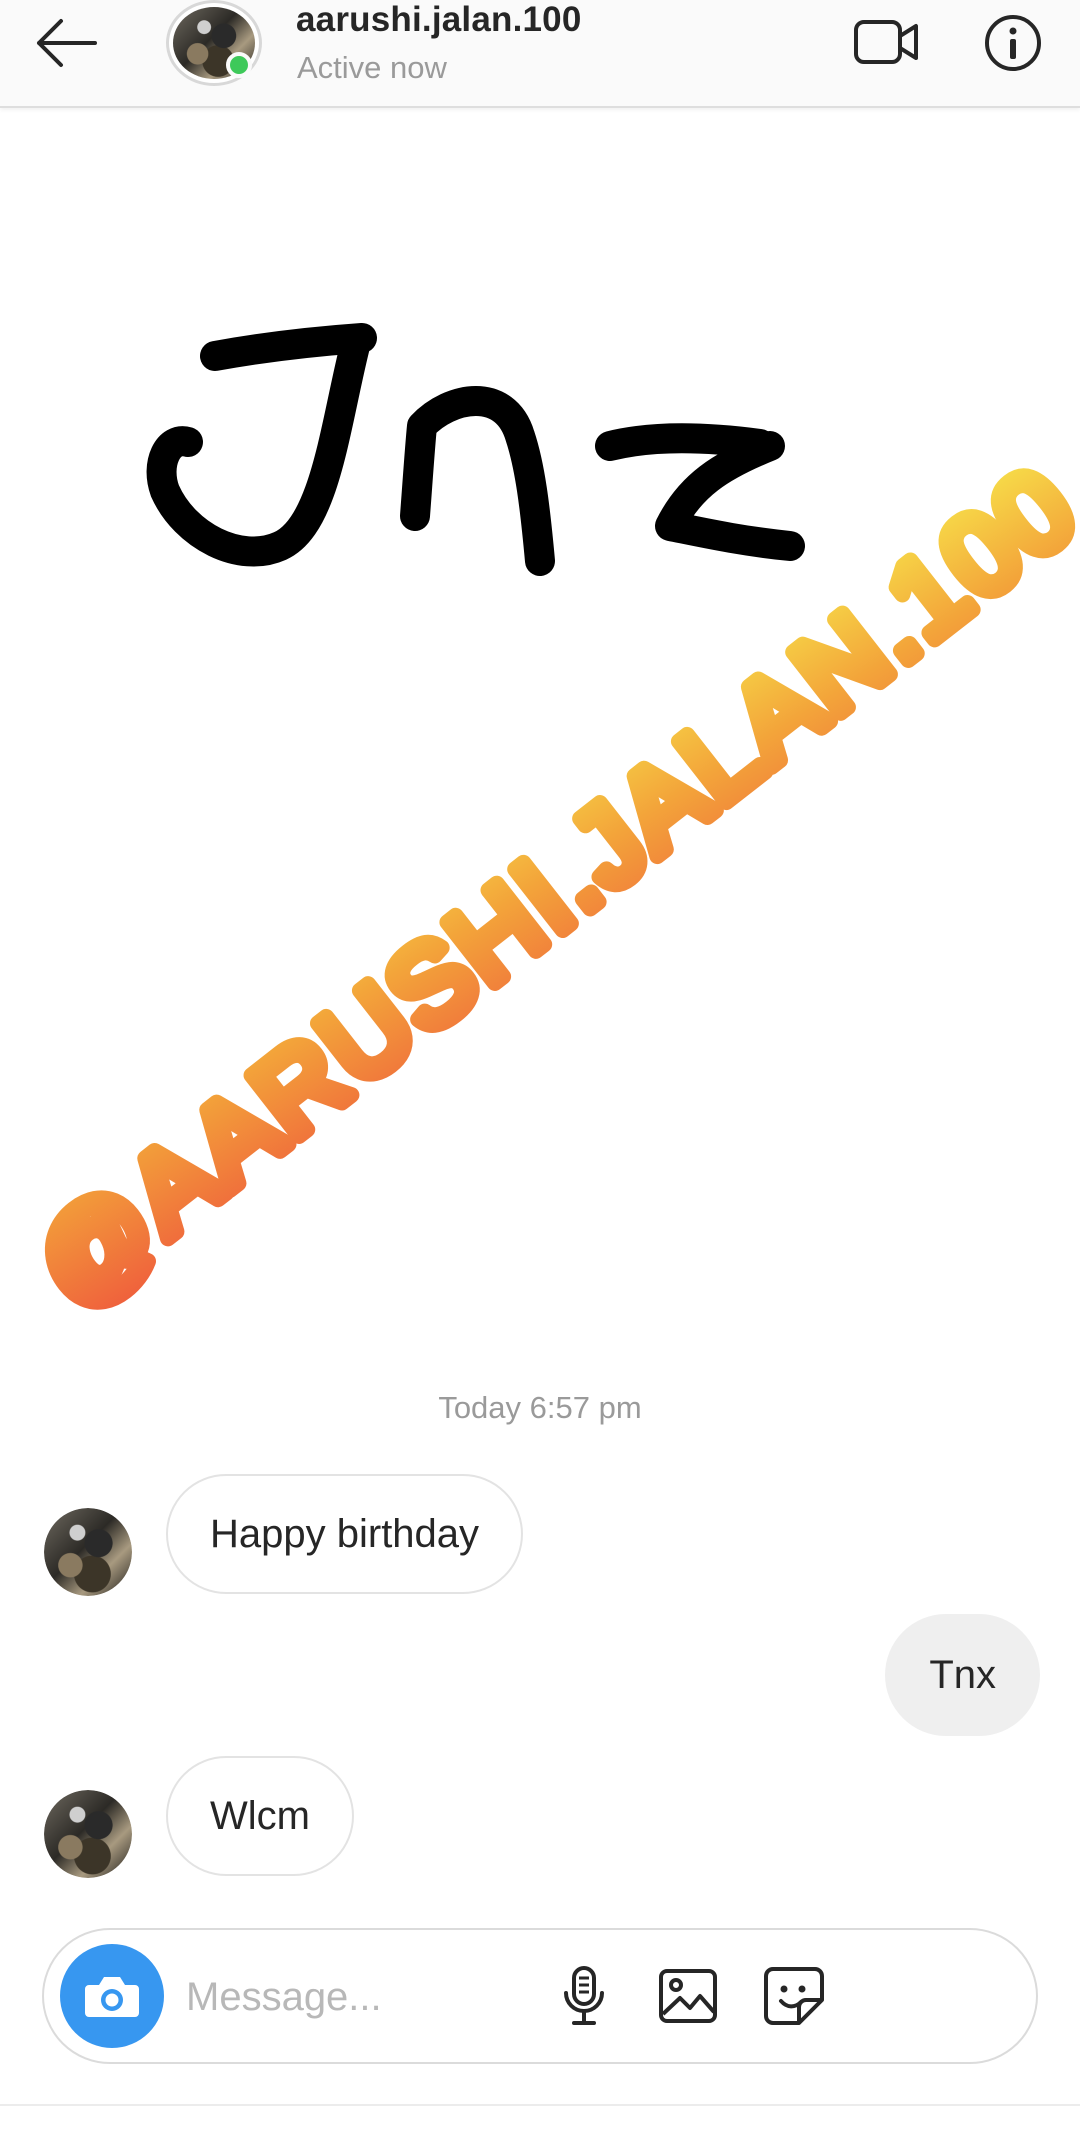 The image size is (1080, 2130). I want to click on sticker-icon, so click(794, 1996).